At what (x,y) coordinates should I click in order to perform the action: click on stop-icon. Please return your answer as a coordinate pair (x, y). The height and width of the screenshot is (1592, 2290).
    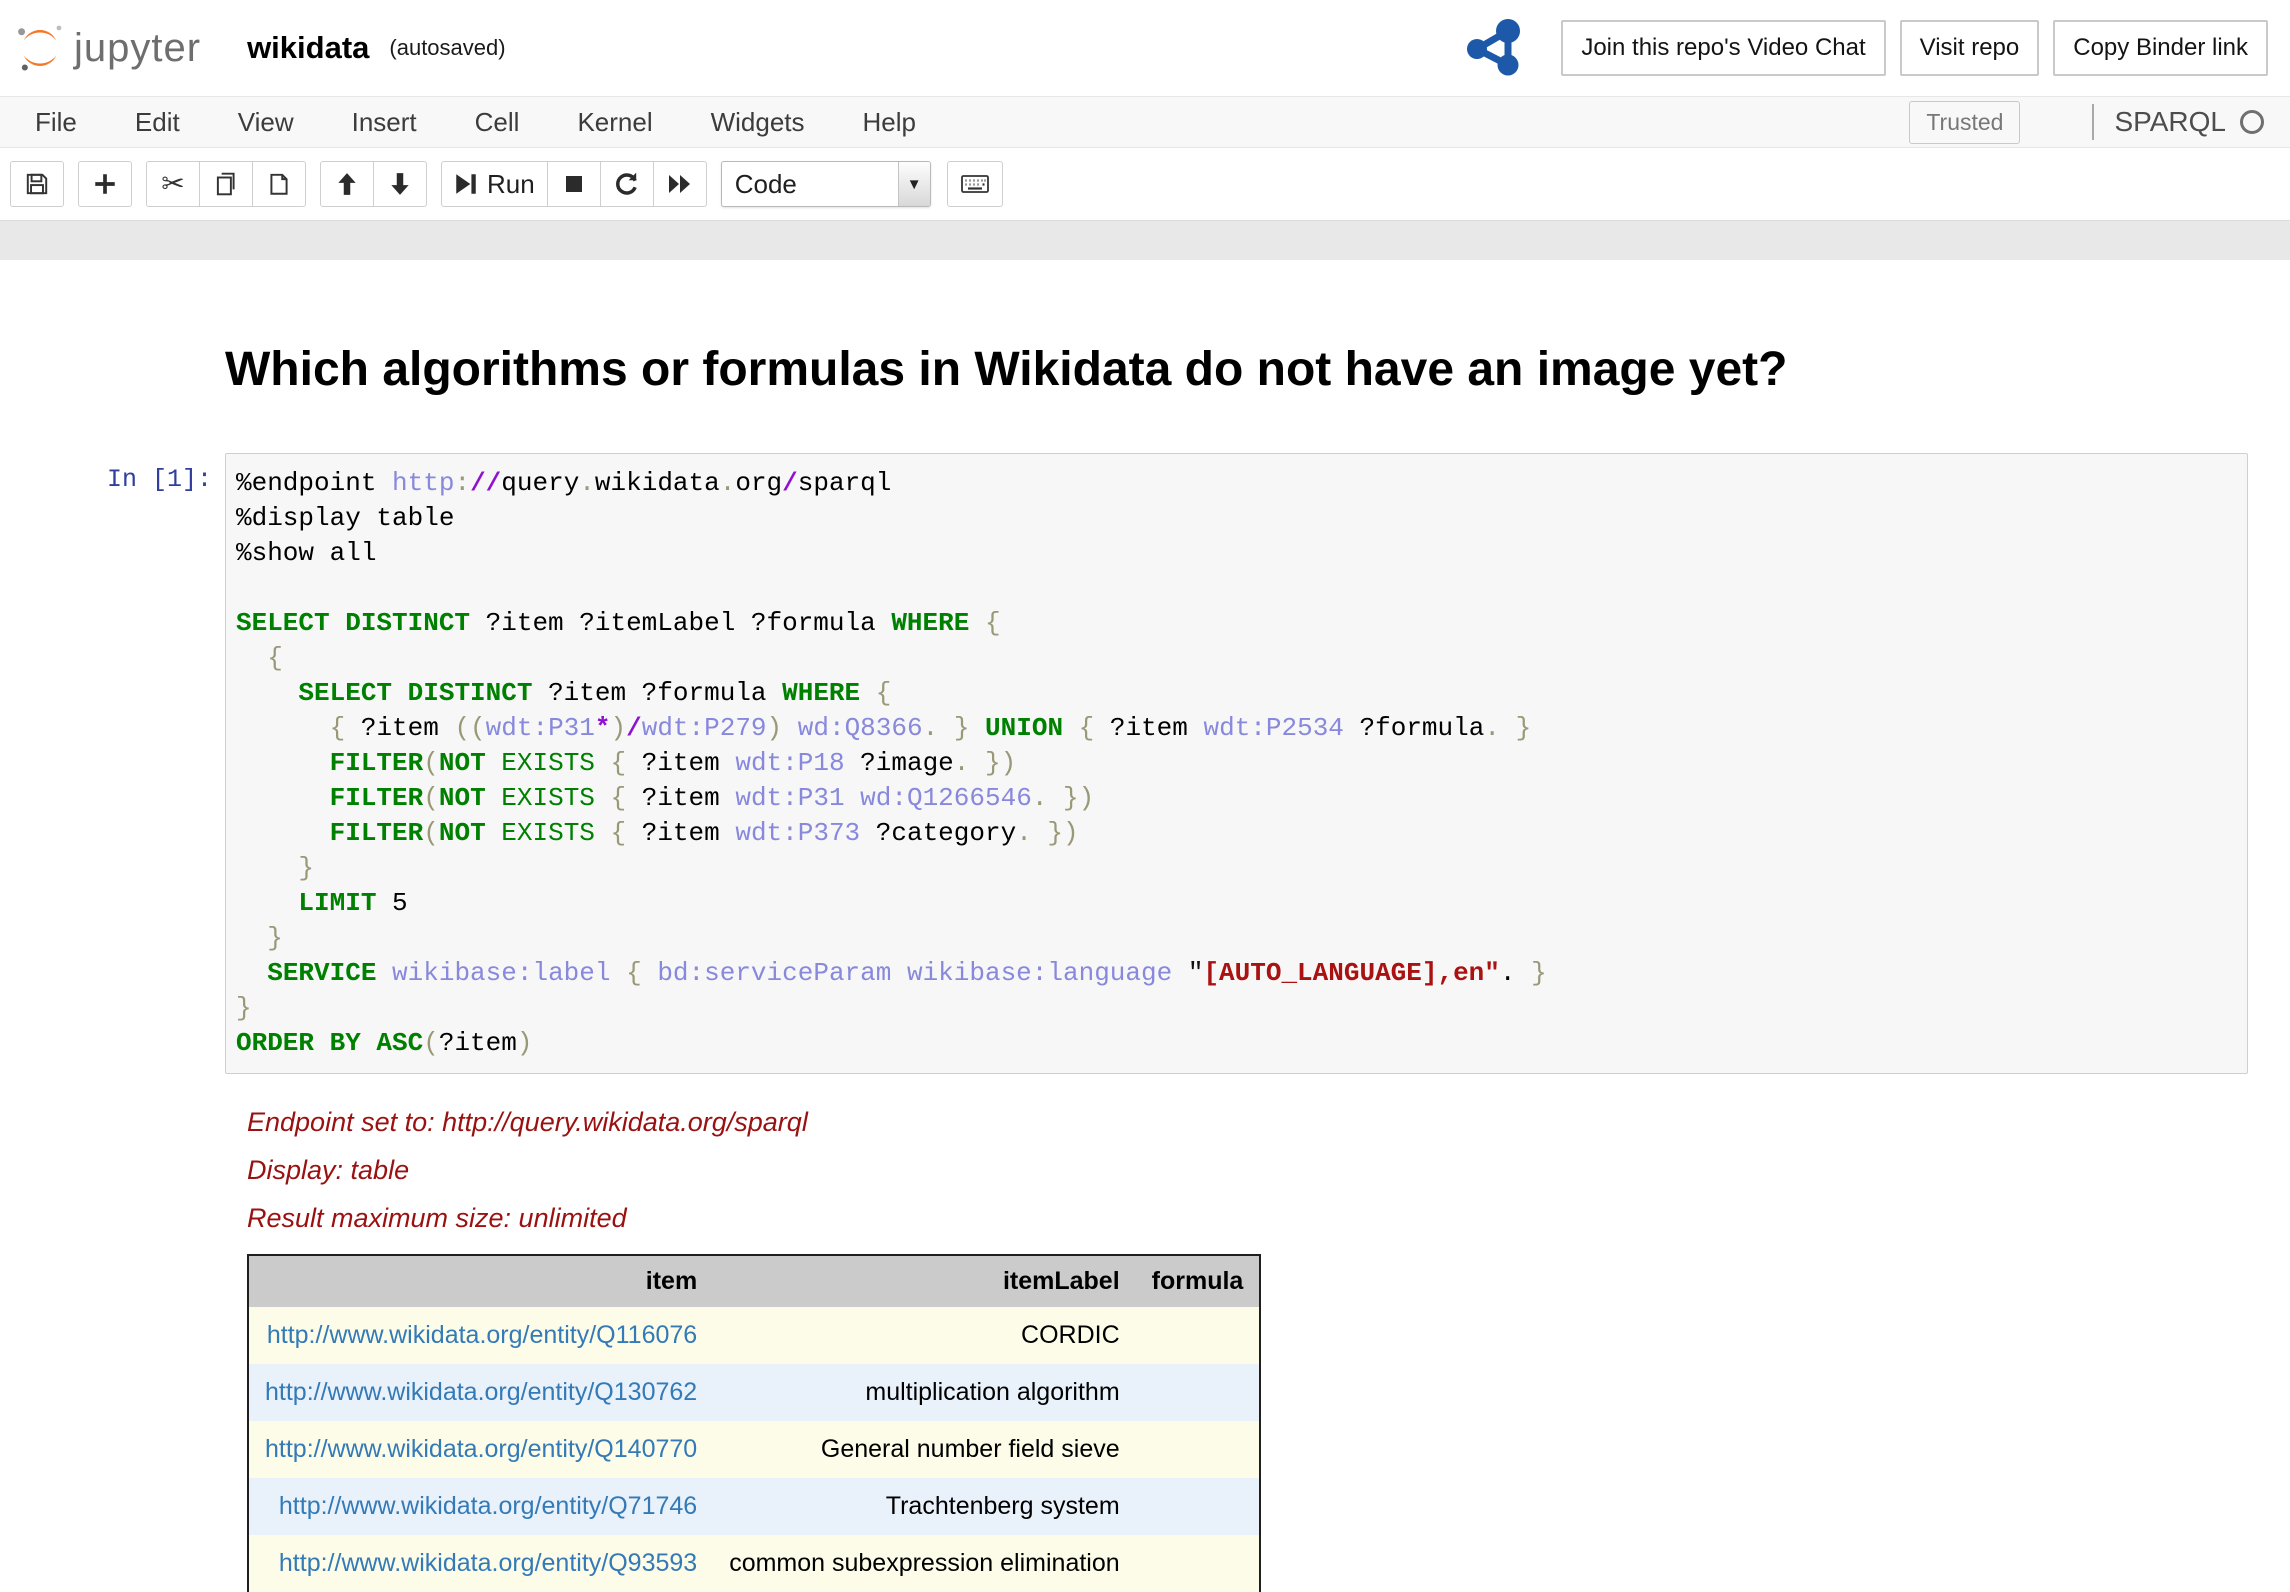
    Looking at the image, I should click on (574, 184).